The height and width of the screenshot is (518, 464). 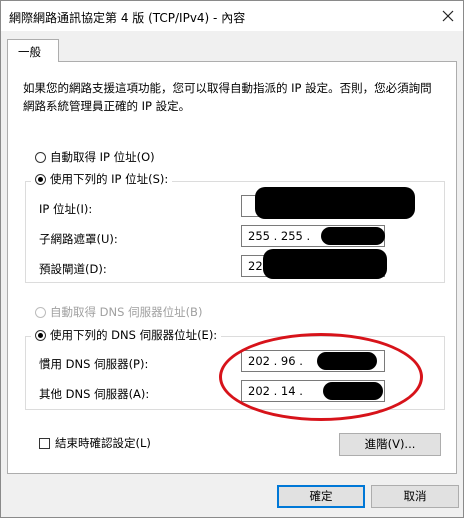 What do you see at coordinates (29, 52) in the screenshot?
I see `tab-label: 一般` at bounding box center [29, 52].